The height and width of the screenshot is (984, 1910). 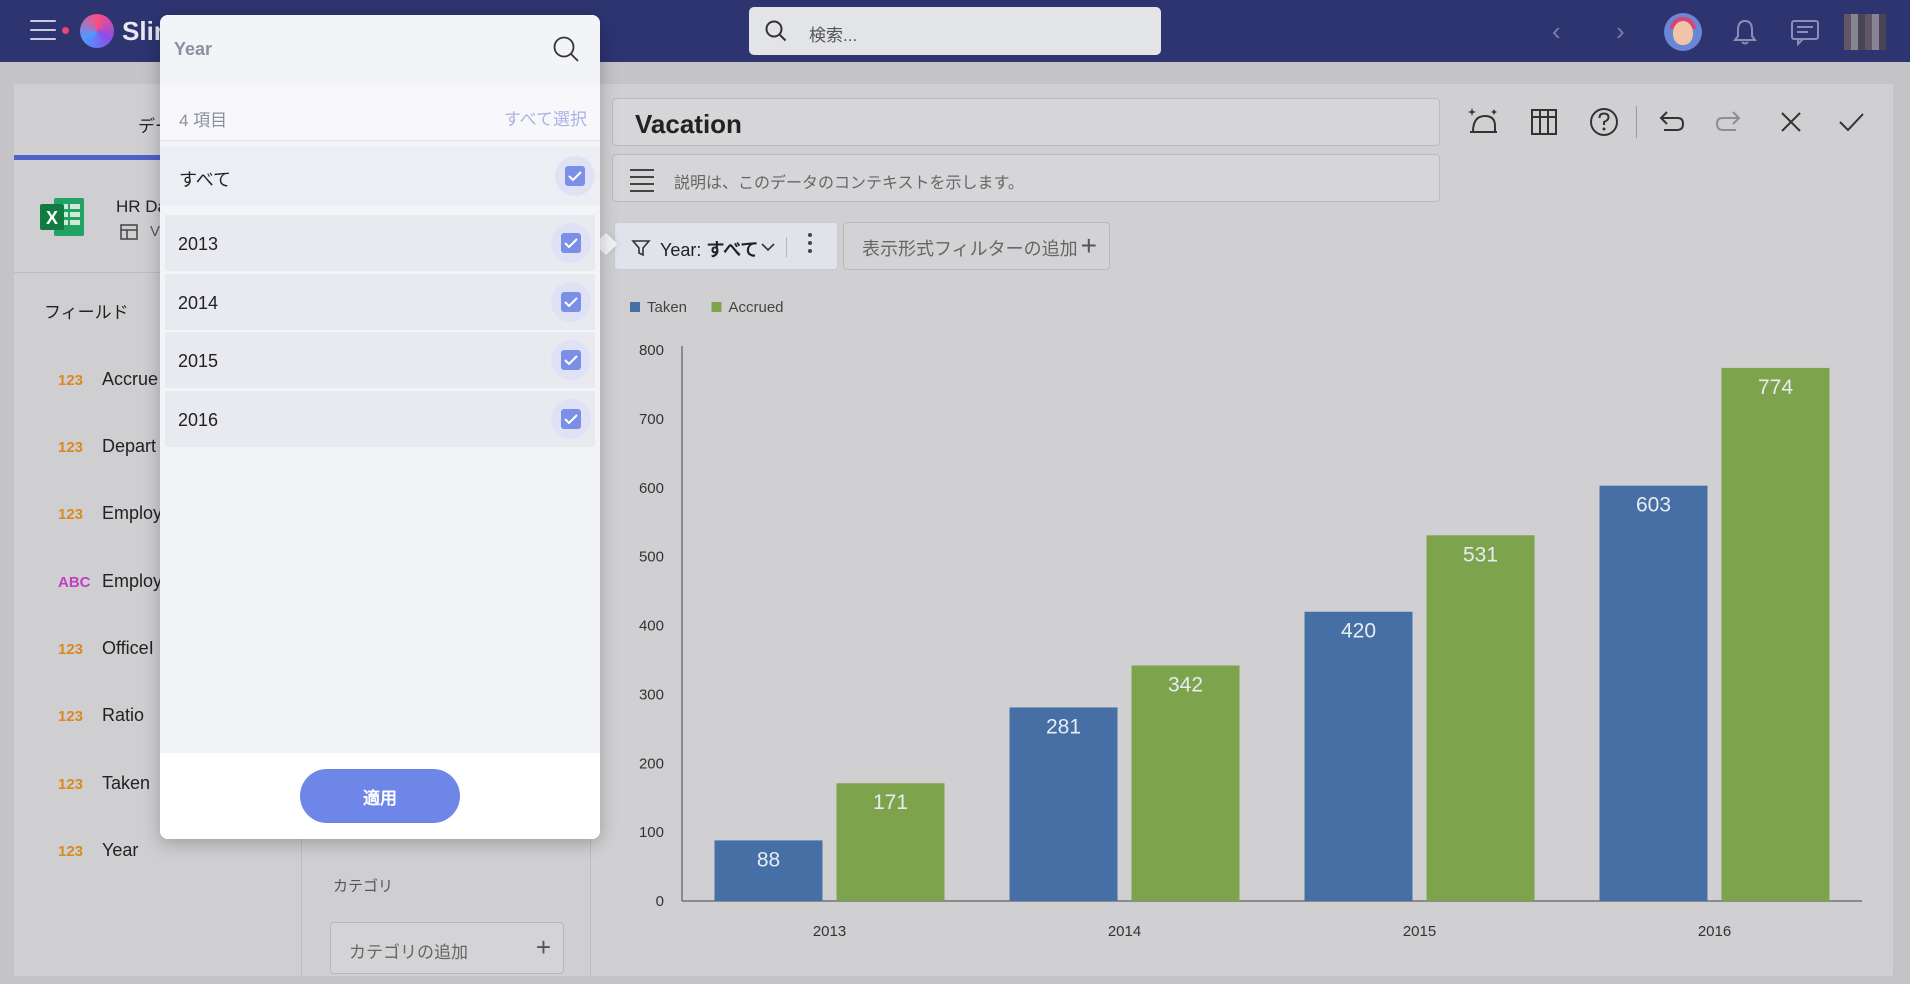 What do you see at coordinates (380, 419) in the screenshot?
I see `filter-option: 2016` at bounding box center [380, 419].